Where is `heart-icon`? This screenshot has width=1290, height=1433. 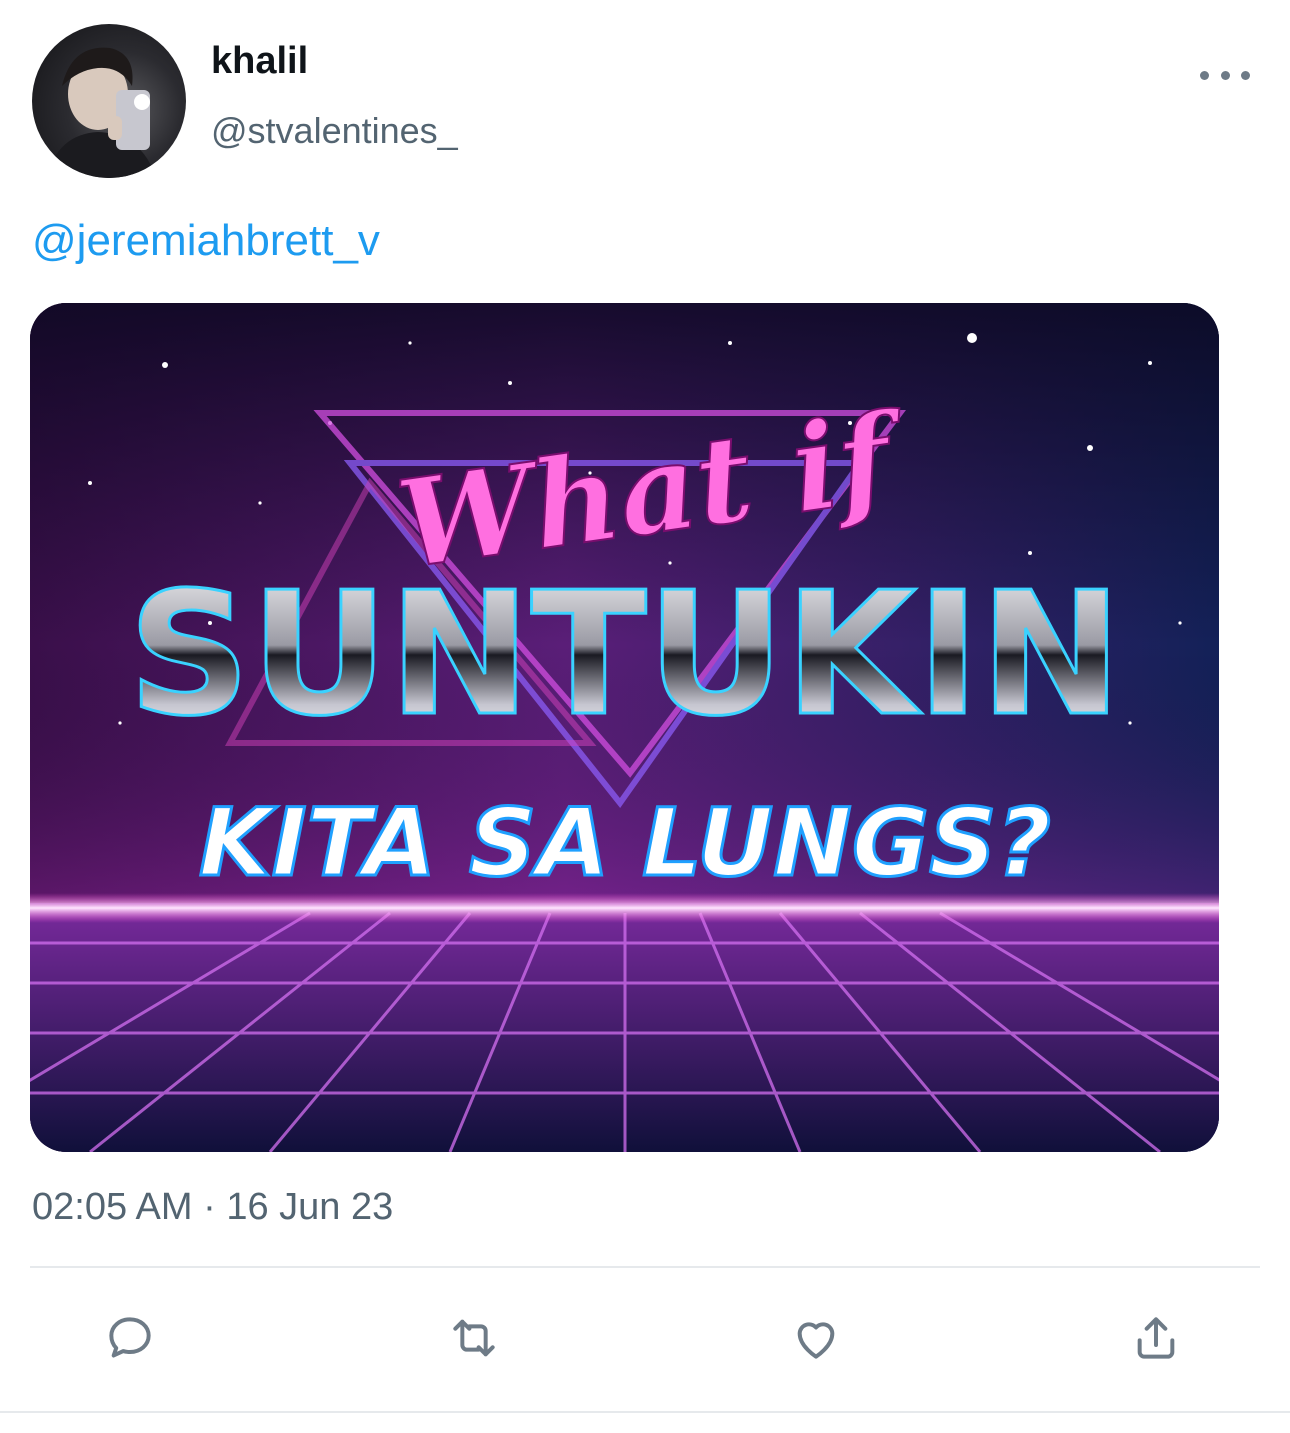 heart-icon is located at coordinates (816, 1340).